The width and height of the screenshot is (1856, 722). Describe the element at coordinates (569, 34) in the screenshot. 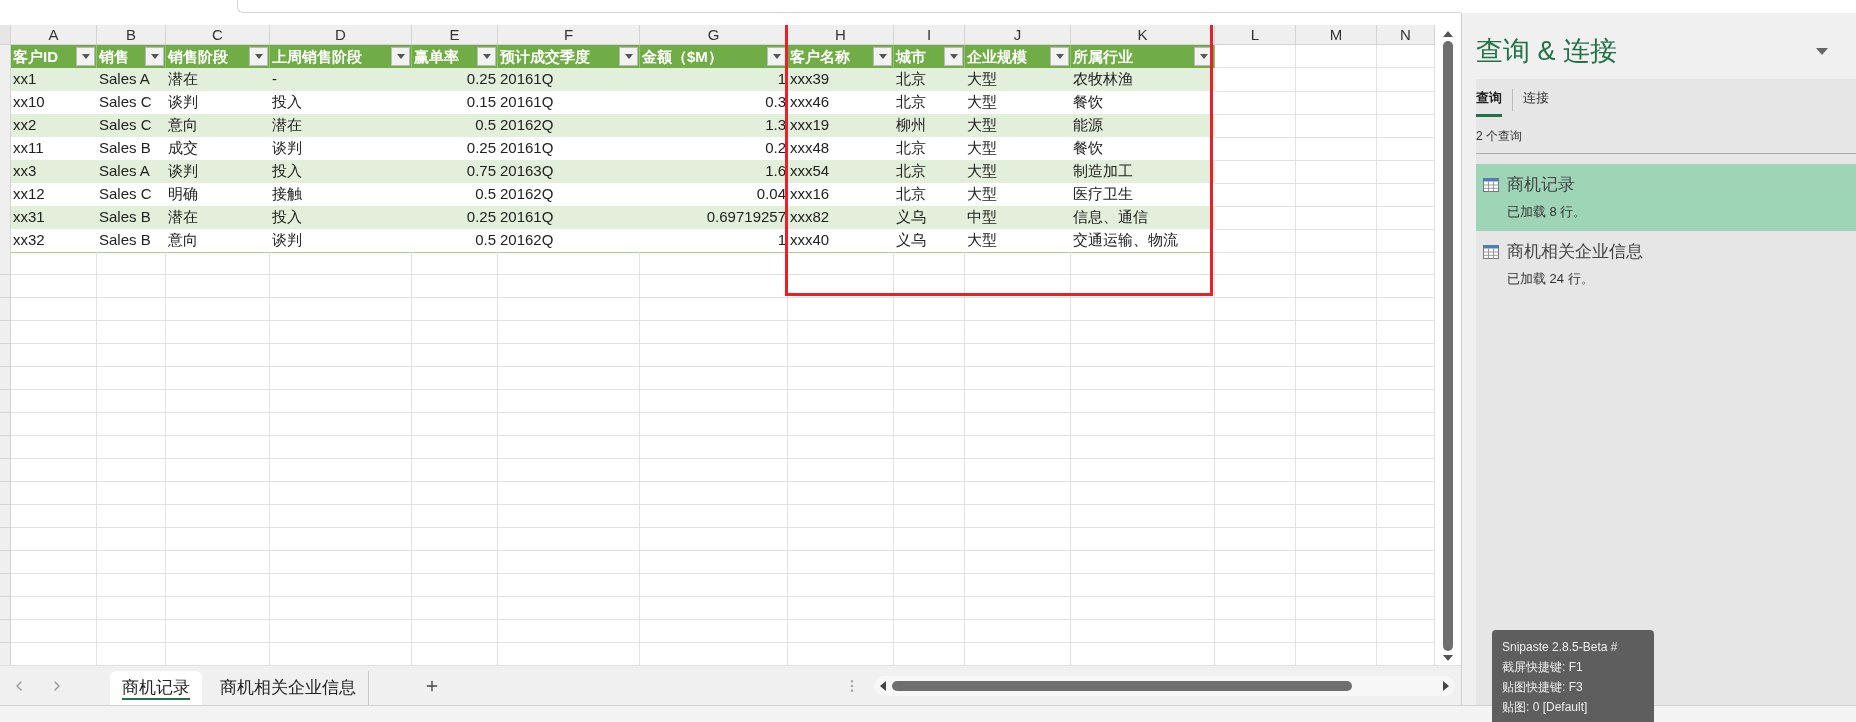

I see `column-header: F` at that location.